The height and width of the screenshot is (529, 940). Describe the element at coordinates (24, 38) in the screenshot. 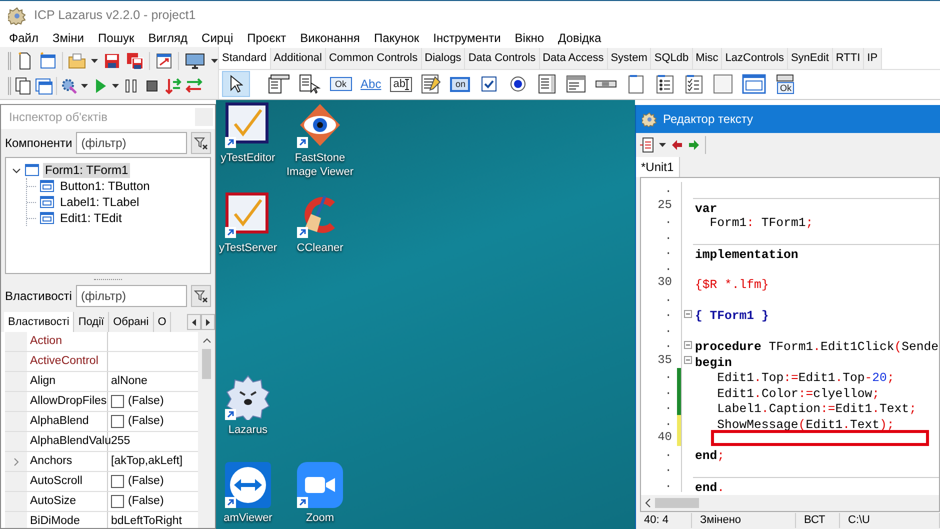

I see `menu-item: Файл` at that location.